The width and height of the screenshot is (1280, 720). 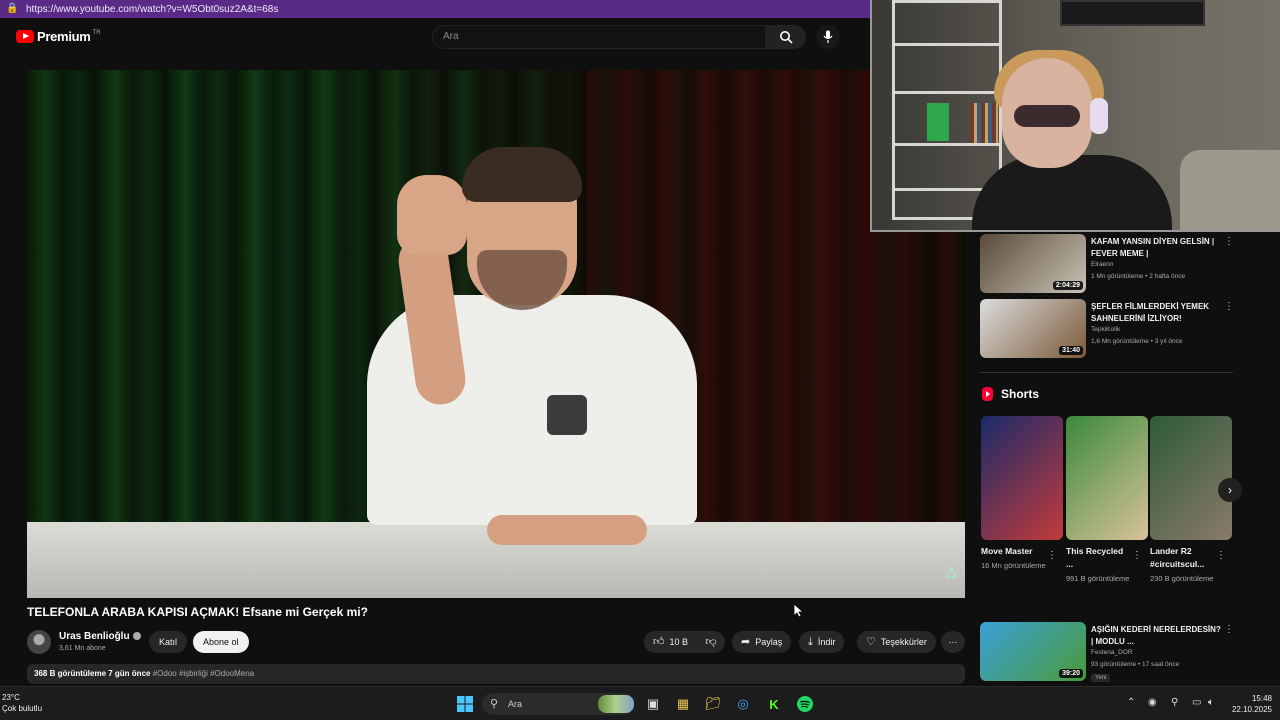 I want to click on windows-logo, so click(x=465, y=704).